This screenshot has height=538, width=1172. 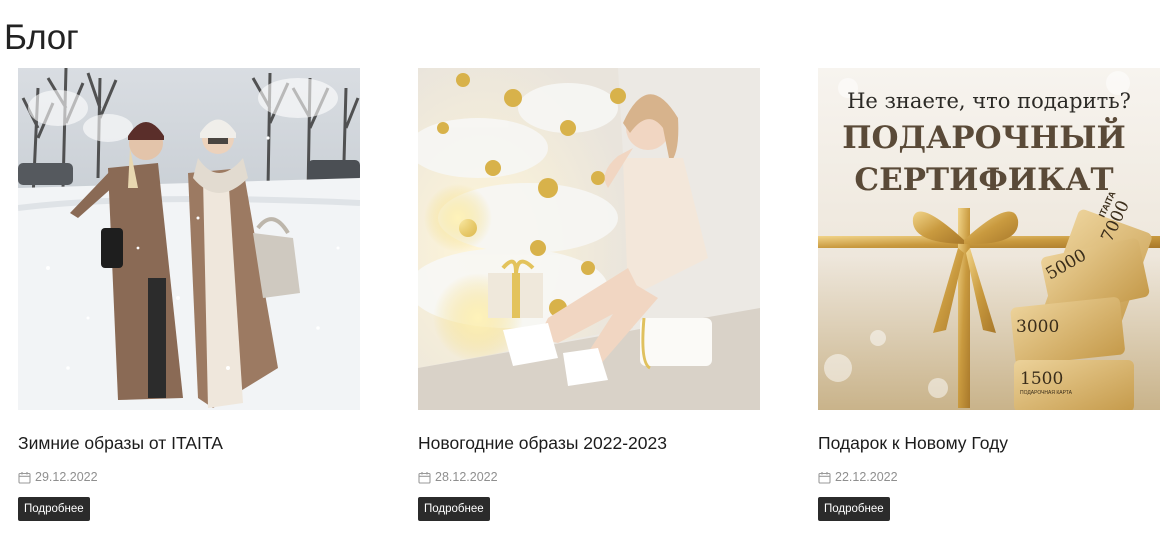 I want to click on post-title-link: Новогодние образы 2022-2023, so click(x=589, y=443).